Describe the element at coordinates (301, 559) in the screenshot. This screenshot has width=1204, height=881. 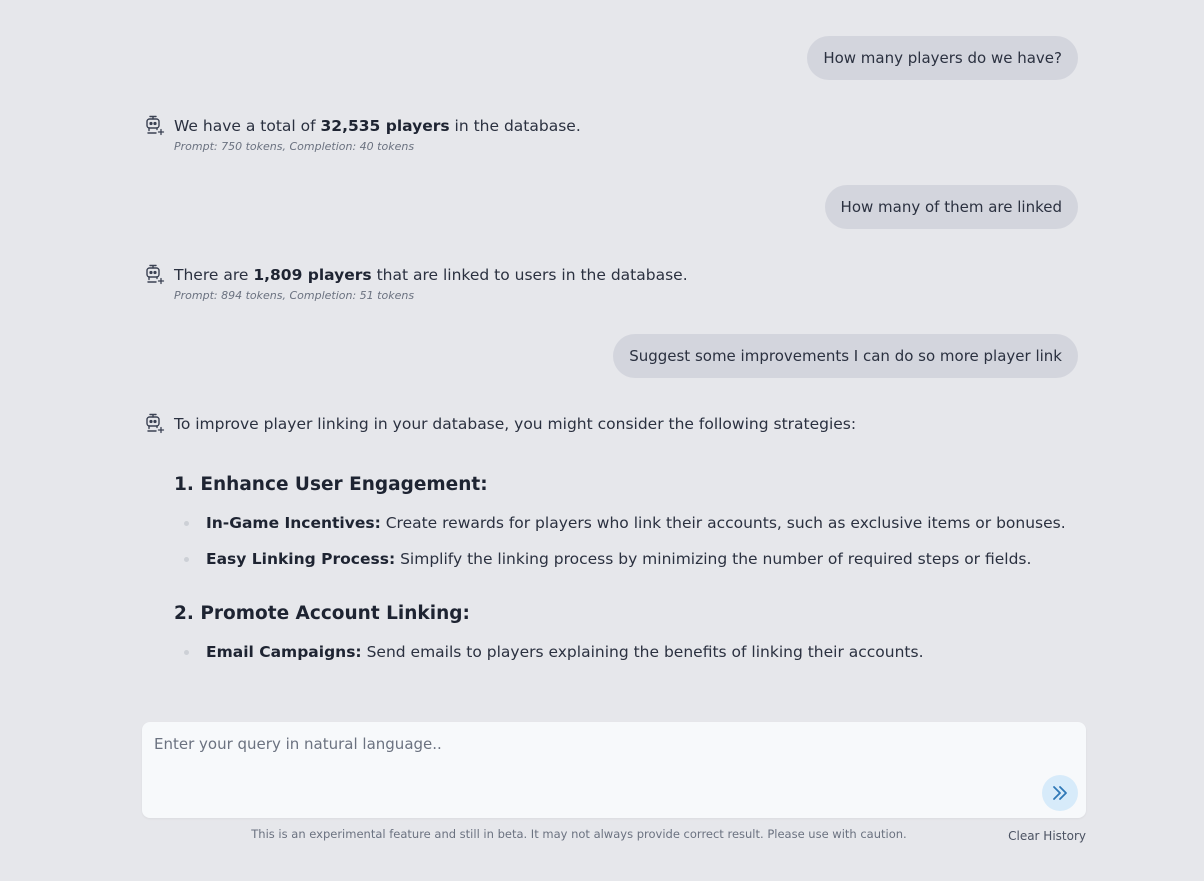
I see `list-item-label: Easy Linking Process:` at that location.